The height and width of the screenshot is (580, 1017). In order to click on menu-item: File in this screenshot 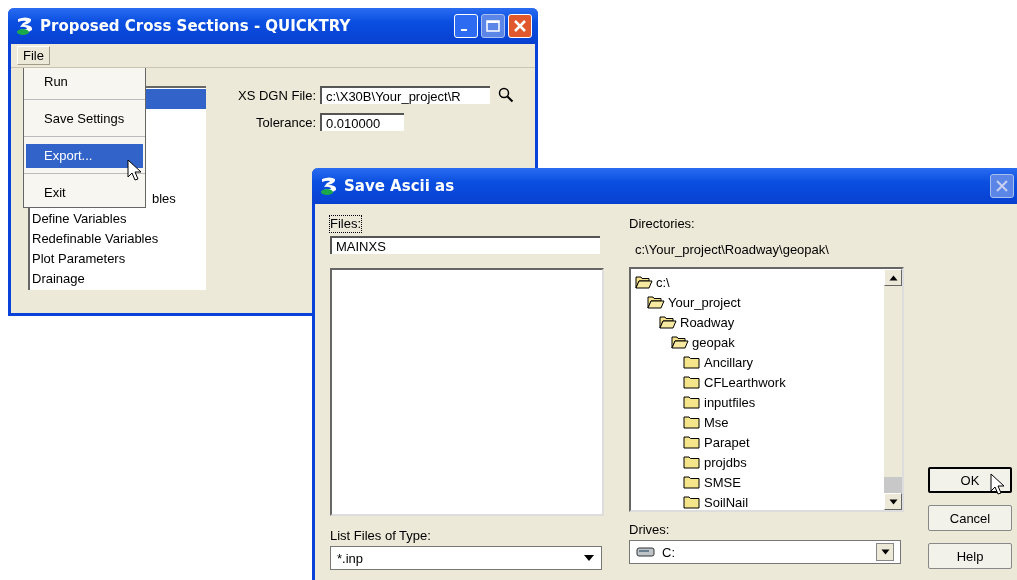, I will do `click(33, 55)`.